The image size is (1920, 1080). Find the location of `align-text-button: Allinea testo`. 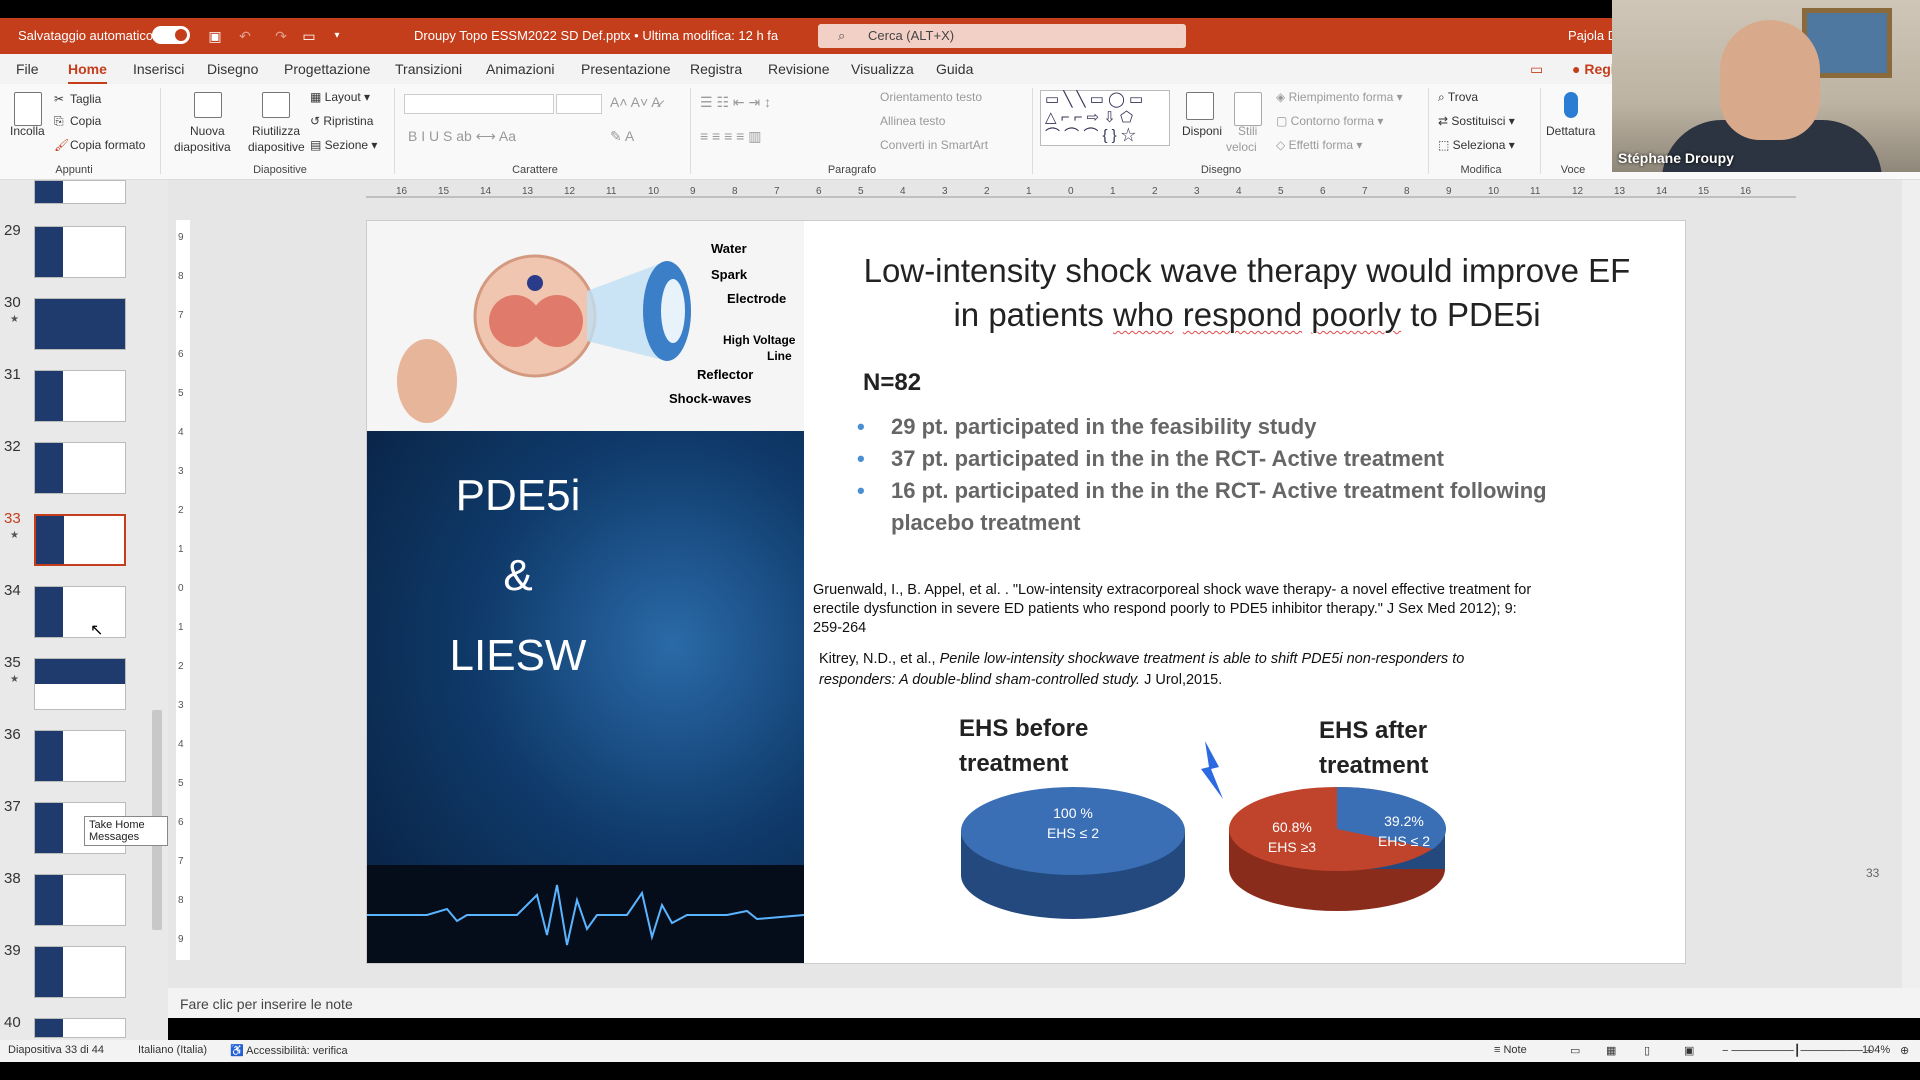

align-text-button: Allinea testo is located at coordinates (912, 121).